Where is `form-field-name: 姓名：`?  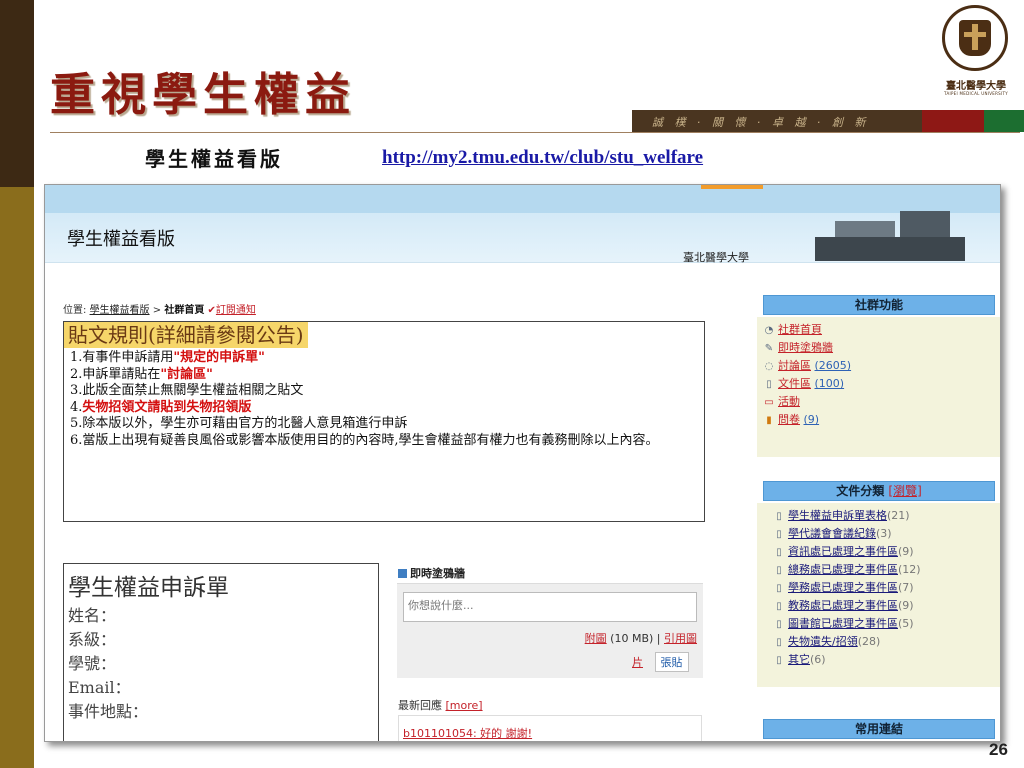
form-field-name: 姓名： is located at coordinates (92, 615).